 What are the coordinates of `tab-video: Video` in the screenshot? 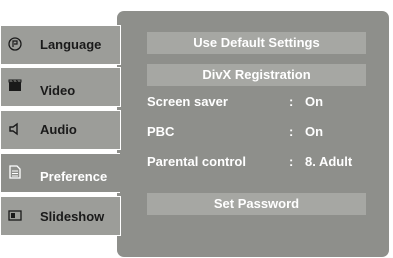 It's located at (60, 87).